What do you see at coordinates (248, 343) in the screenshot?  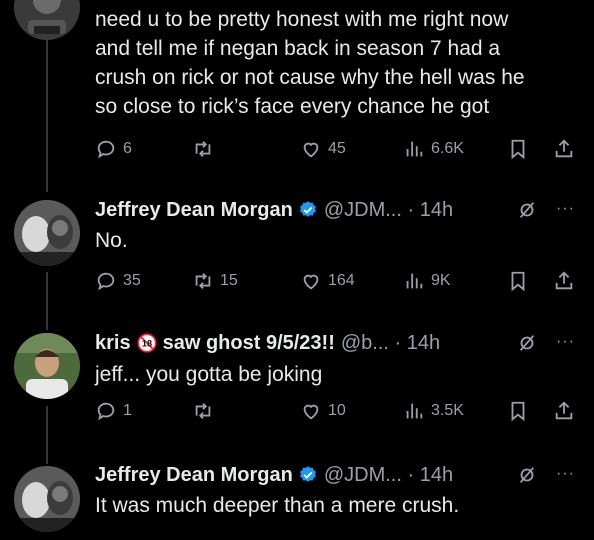 I see `display-name-suffix: saw ghost 9/5/23!!` at bounding box center [248, 343].